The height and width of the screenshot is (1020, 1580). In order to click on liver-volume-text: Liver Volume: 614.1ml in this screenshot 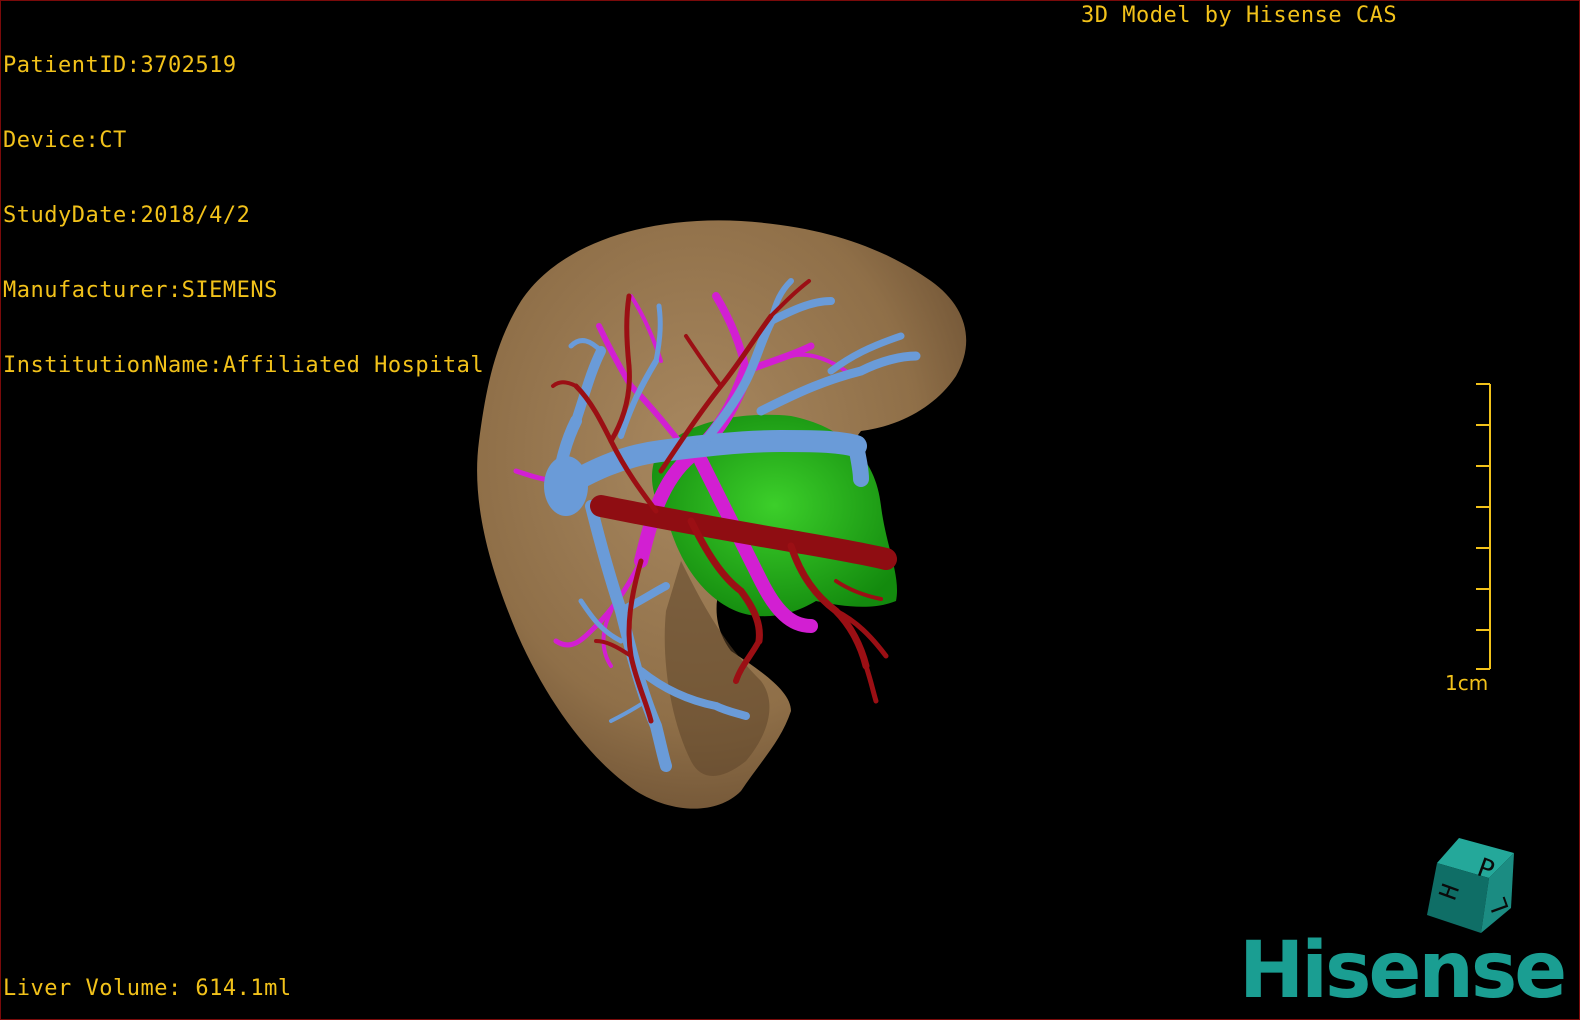, I will do `click(147, 988)`.